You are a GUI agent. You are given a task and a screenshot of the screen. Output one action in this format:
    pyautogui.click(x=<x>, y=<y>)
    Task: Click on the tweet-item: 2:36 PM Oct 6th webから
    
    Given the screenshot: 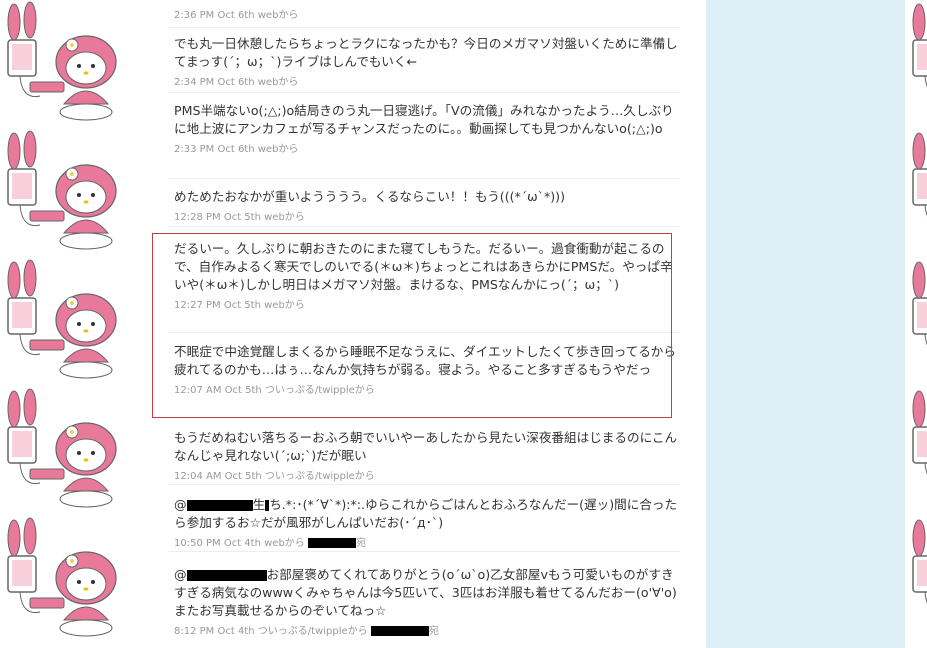 What is the action you would take?
    pyautogui.click(x=424, y=14)
    